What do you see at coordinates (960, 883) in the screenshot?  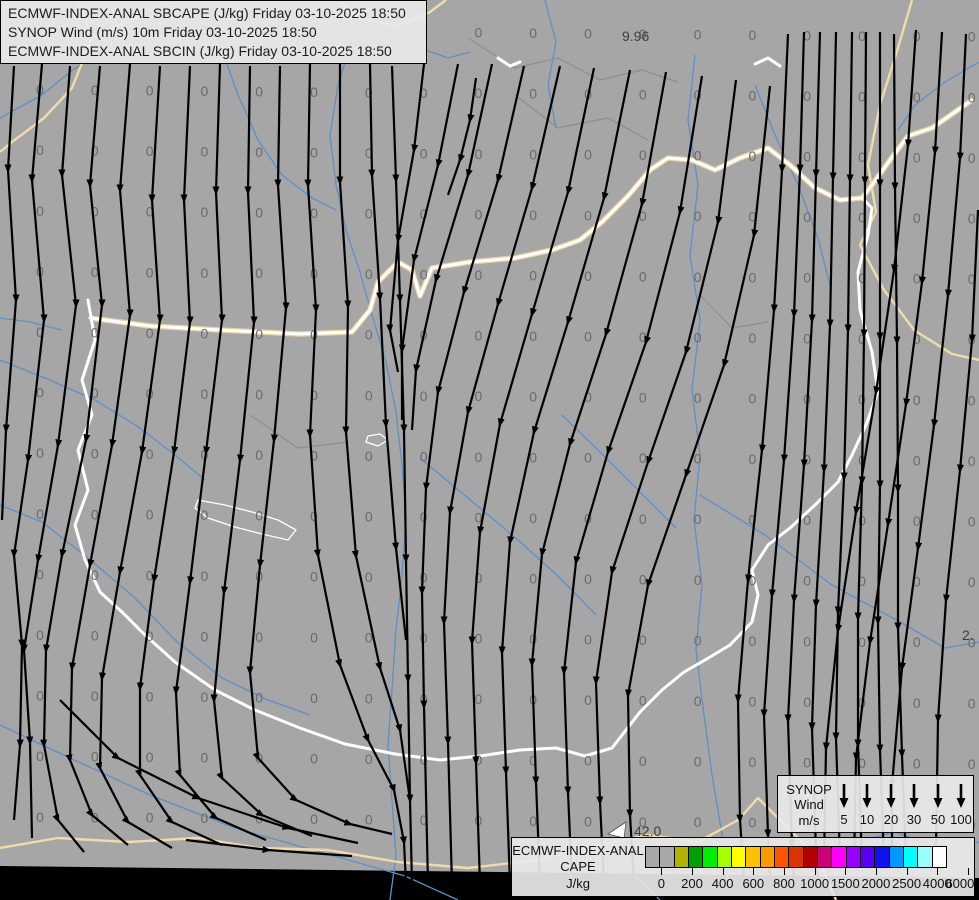 I see `cape-tick-label: 6000` at bounding box center [960, 883].